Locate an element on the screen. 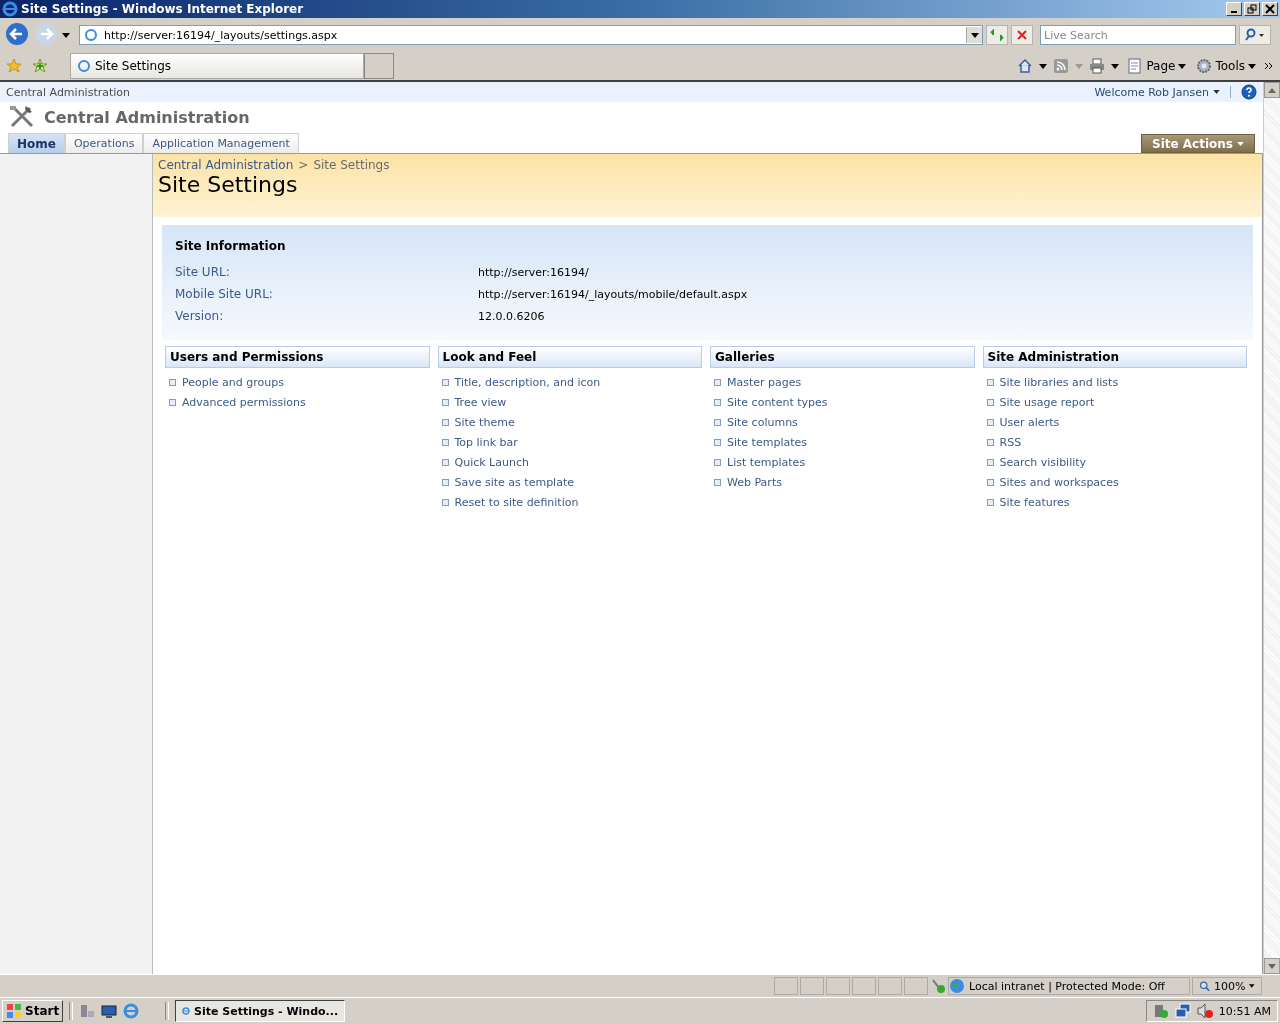  search-icon is located at coordinates (1255, 35).